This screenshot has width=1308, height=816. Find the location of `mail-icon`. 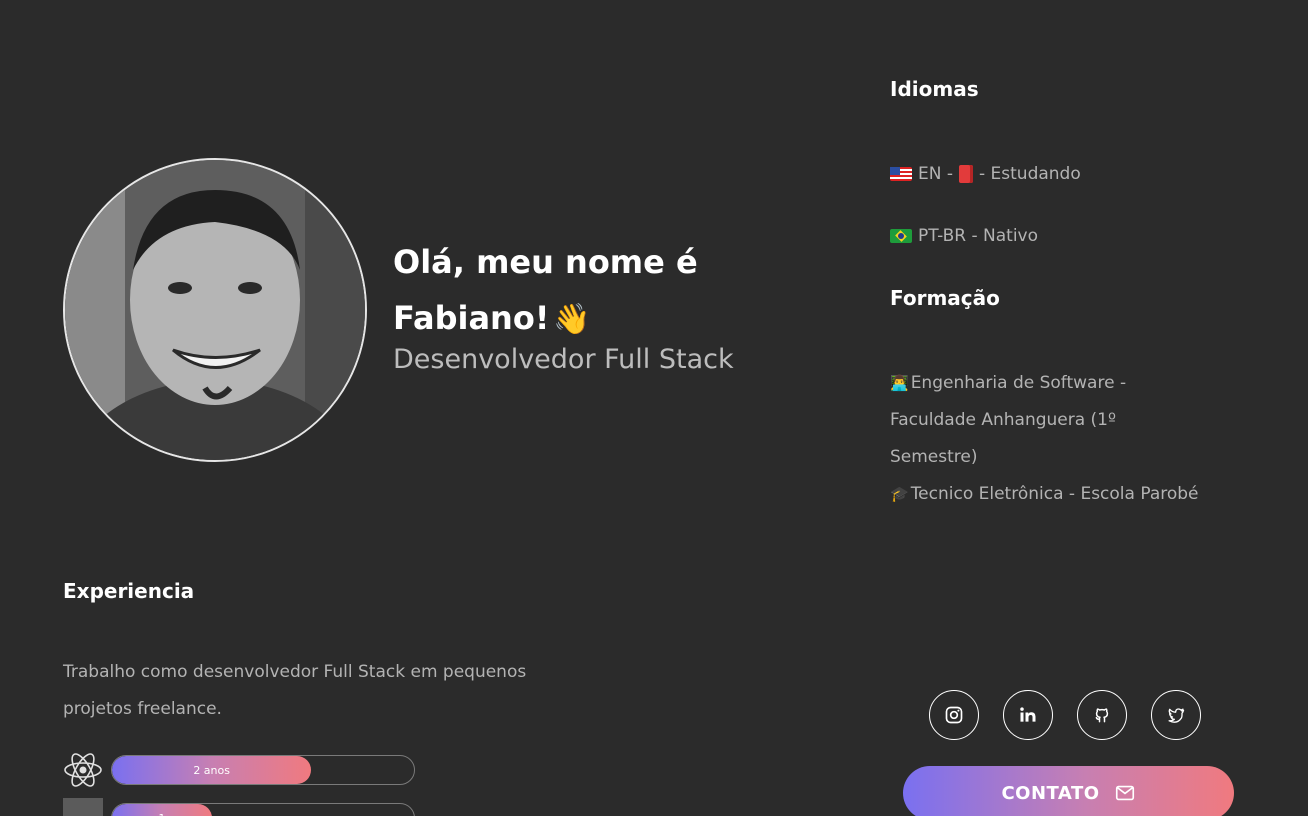

mail-icon is located at coordinates (1124, 793).